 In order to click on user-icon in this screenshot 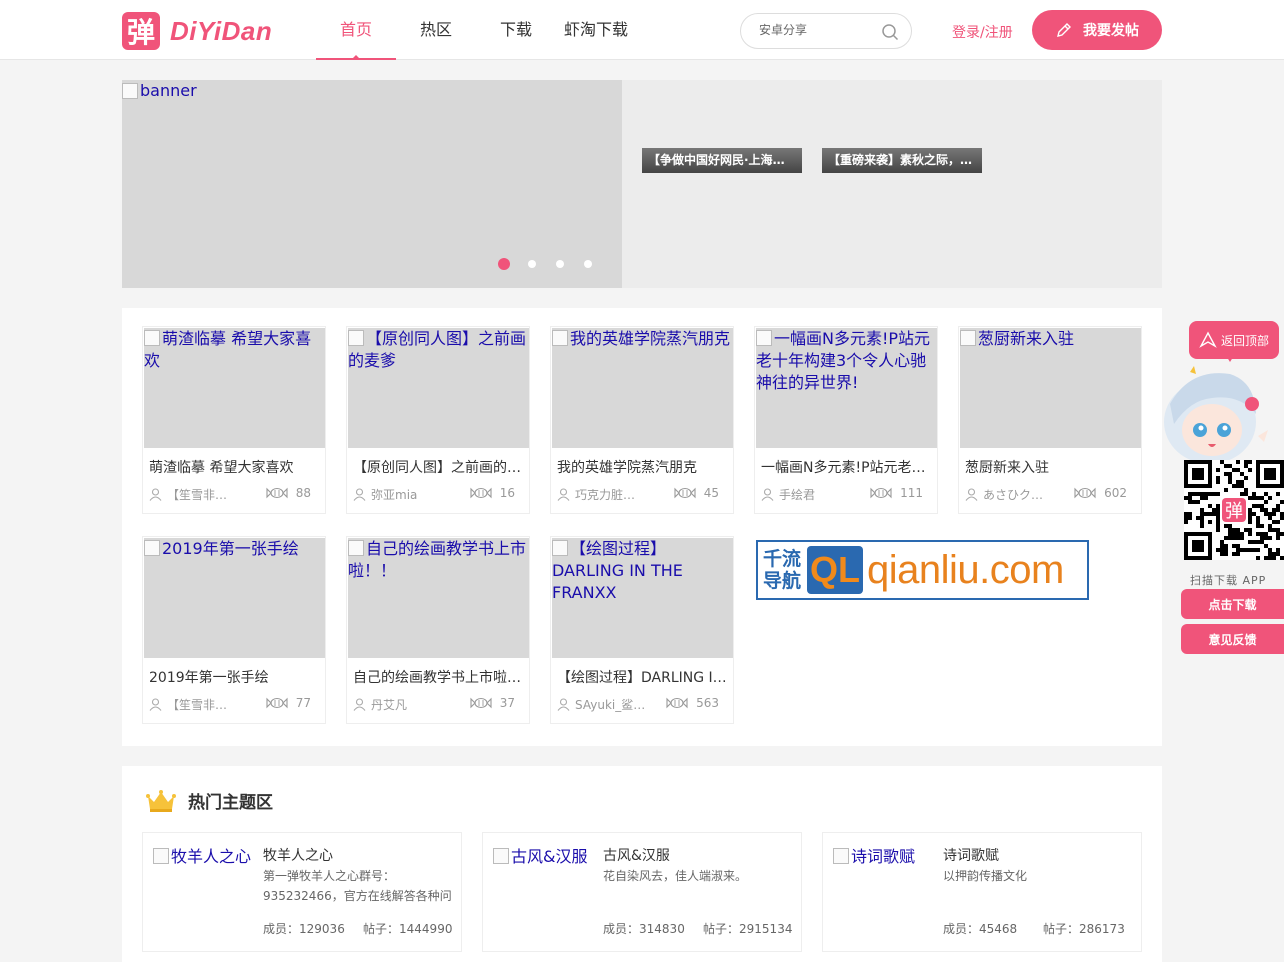, I will do `click(359, 704)`.